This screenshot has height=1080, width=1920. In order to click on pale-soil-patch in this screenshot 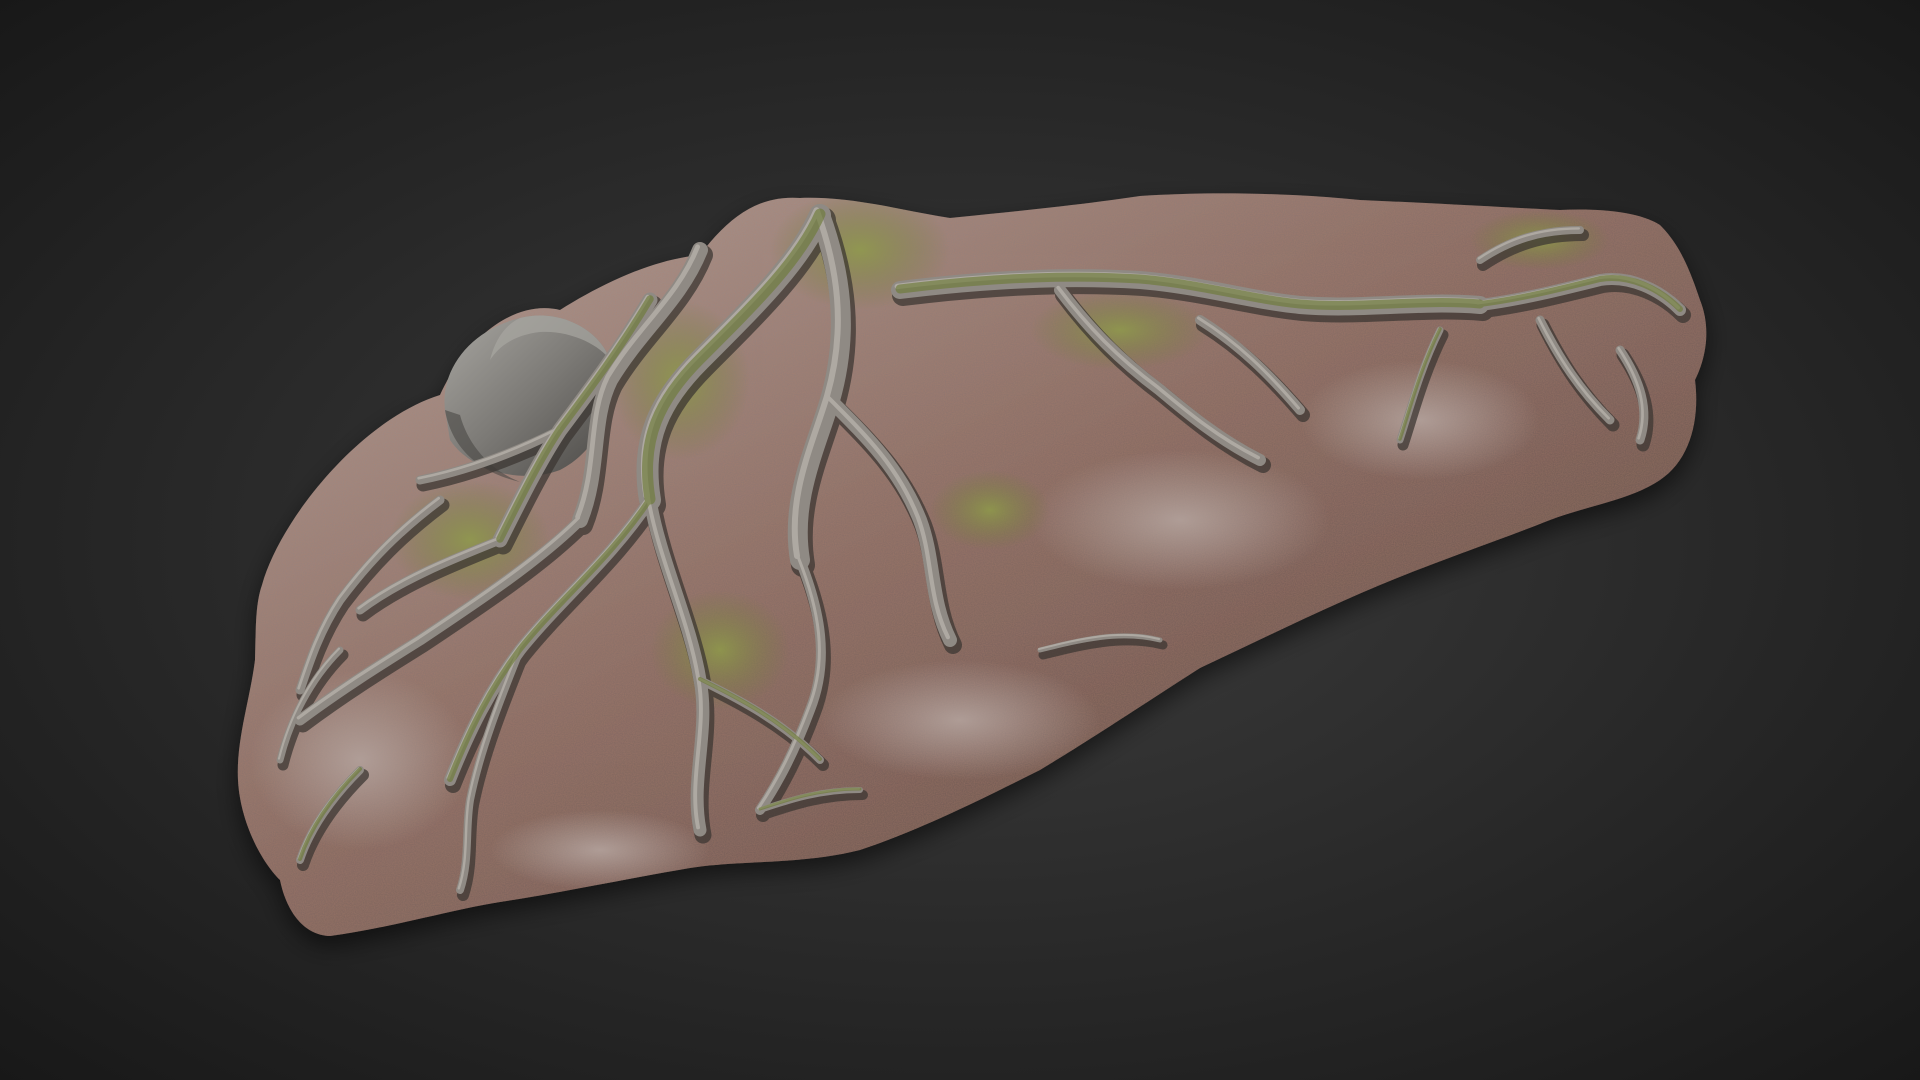, I will do `click(1180, 520)`.